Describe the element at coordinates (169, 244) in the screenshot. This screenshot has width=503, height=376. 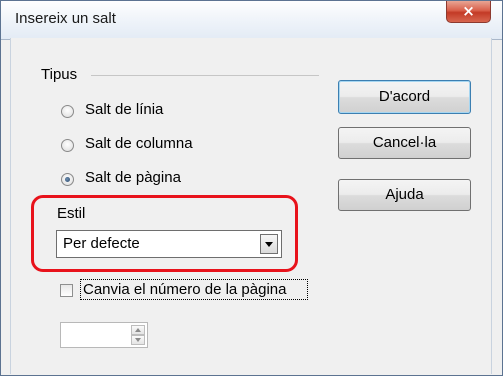
I see `style-combobox: Per defecte` at that location.